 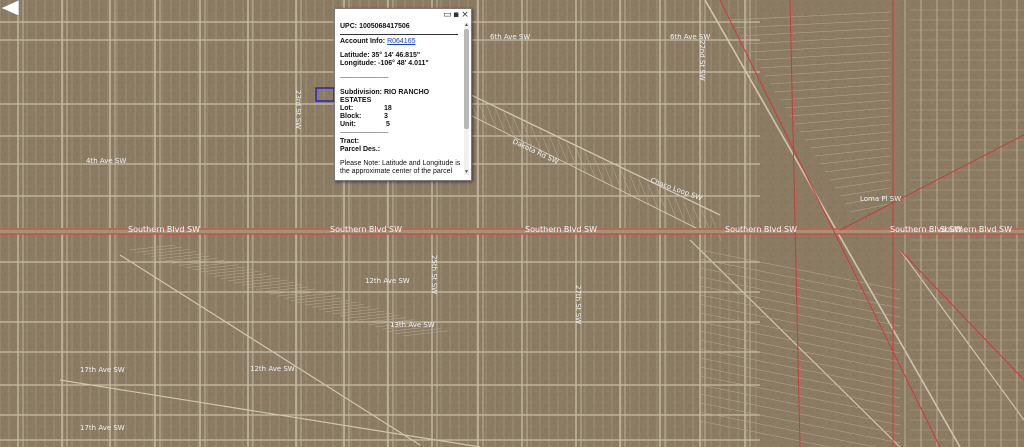 What do you see at coordinates (403, 63) in the screenshot?
I see `longitude-value: -106° 48' 4.011"` at bounding box center [403, 63].